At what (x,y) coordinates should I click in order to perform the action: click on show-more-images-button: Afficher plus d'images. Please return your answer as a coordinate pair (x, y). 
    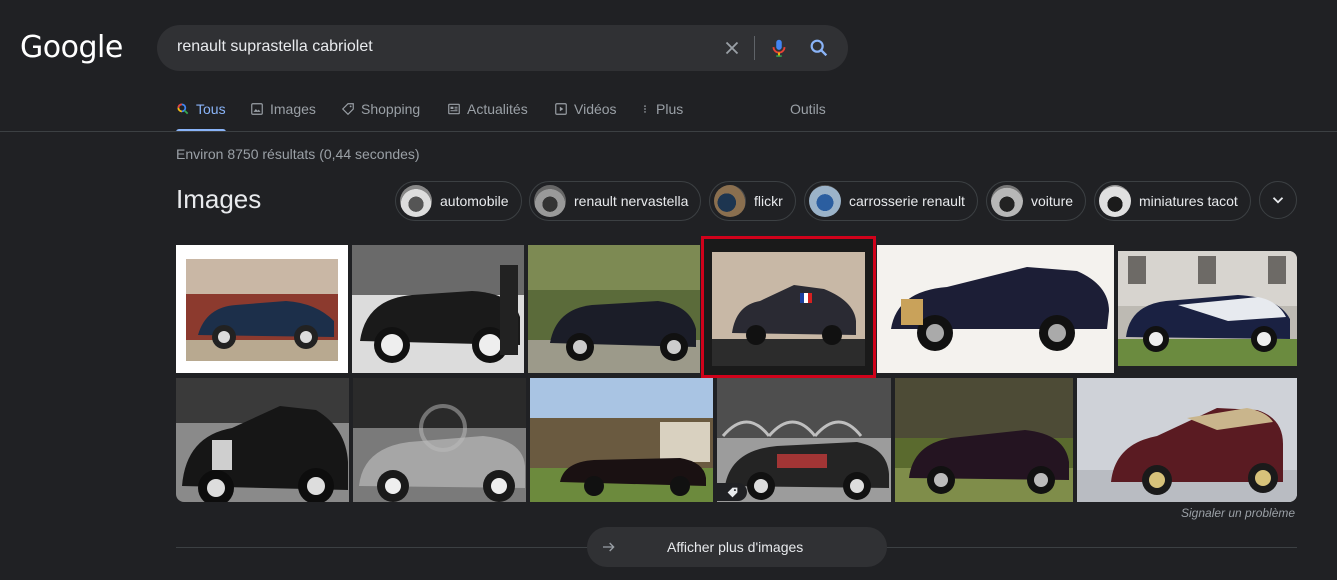
    Looking at the image, I should click on (737, 547).